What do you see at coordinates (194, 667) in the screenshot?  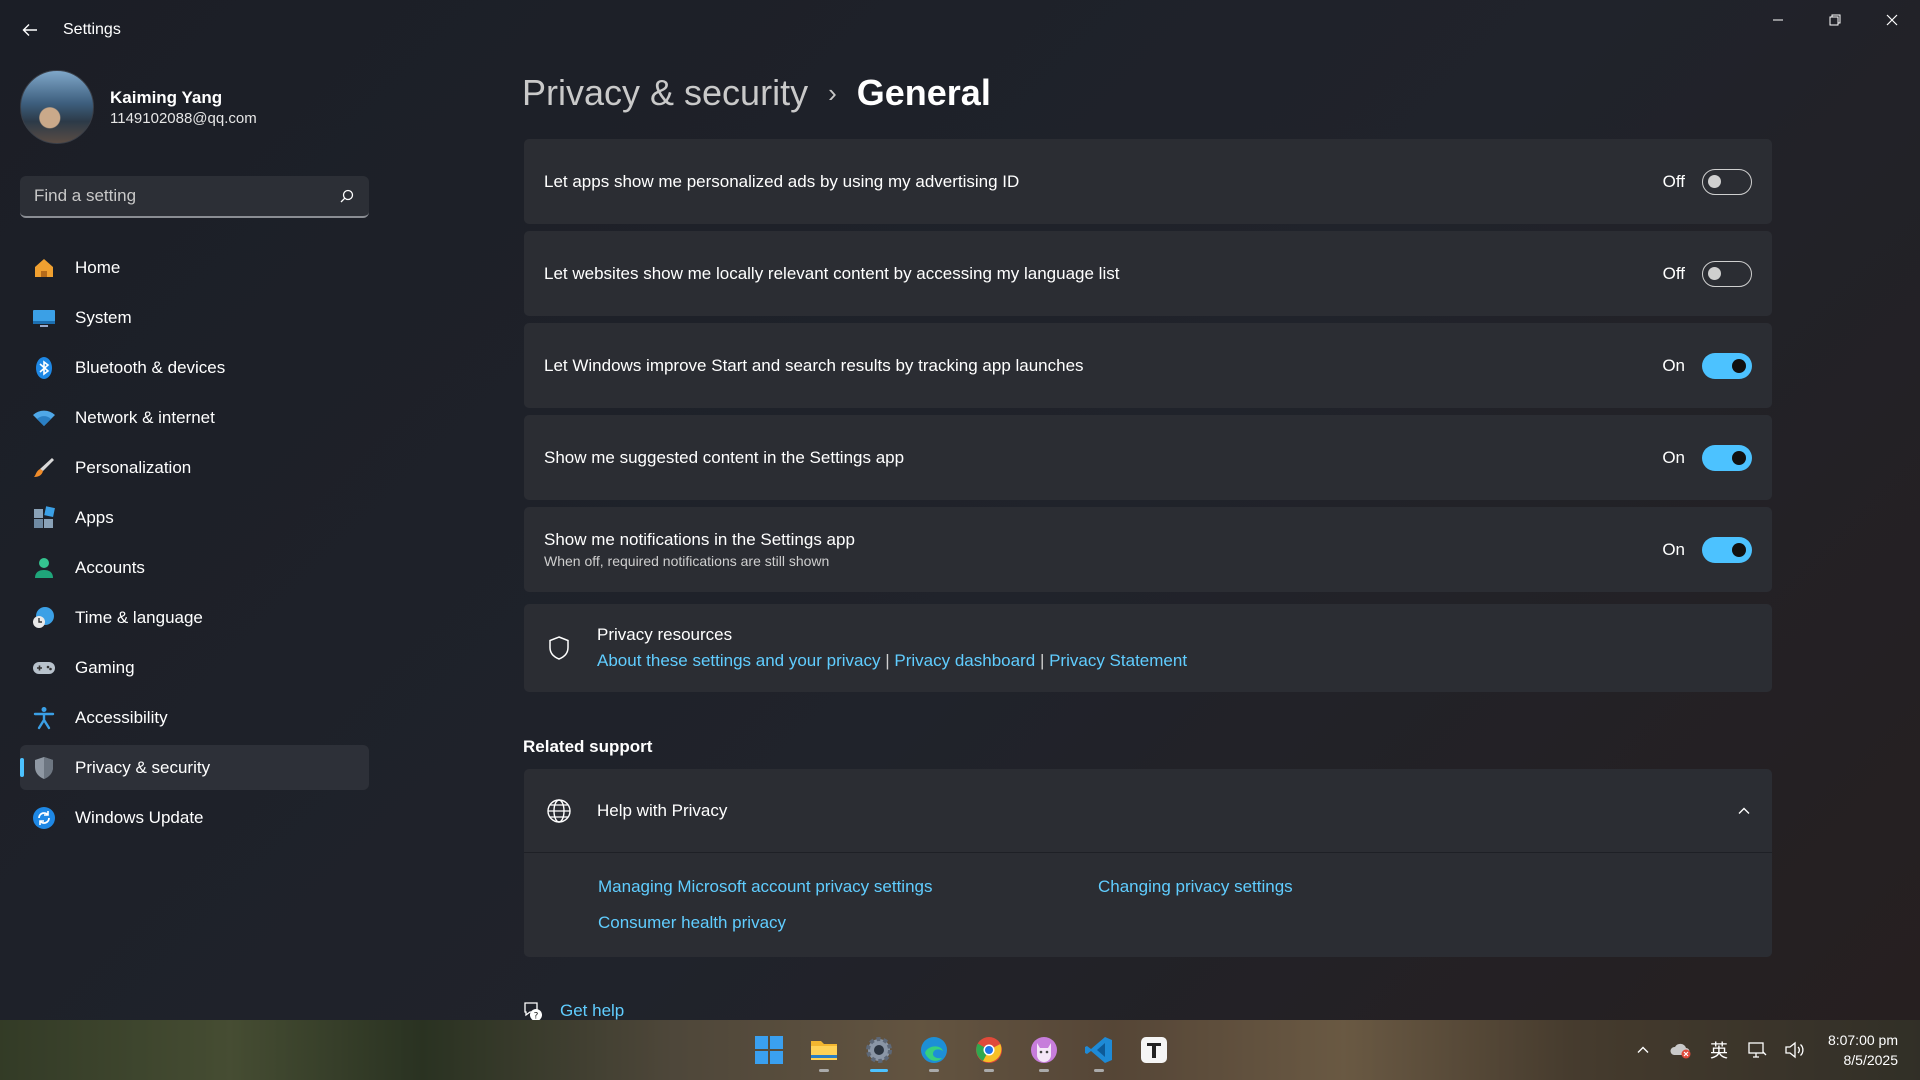 I see `sidebar-item-gaming: Gaming` at bounding box center [194, 667].